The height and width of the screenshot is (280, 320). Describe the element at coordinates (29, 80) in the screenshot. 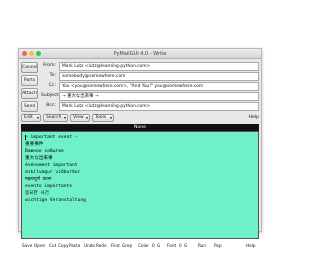

I see `parts-button: Parts` at that location.